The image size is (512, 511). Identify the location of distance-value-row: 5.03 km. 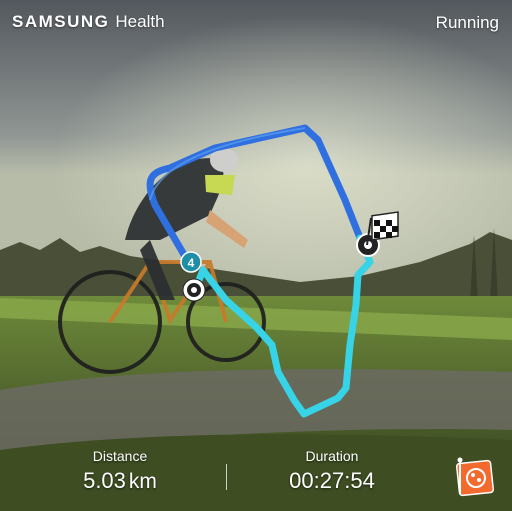
(120, 481).